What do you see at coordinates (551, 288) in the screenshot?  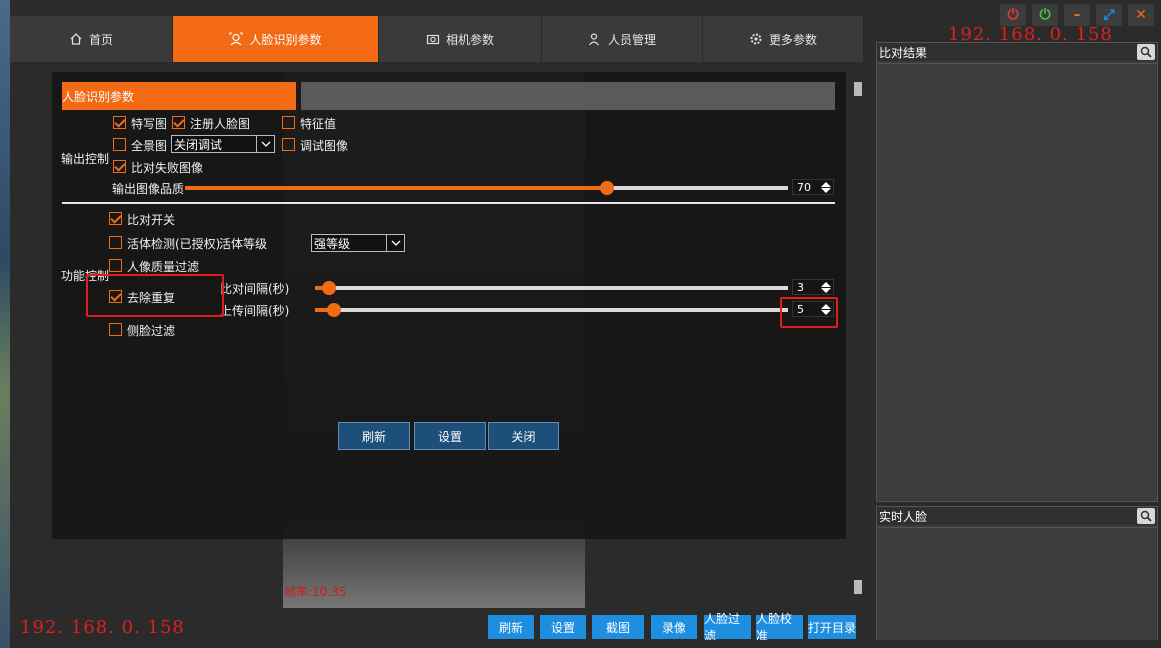 I see `compare-interval-slider` at bounding box center [551, 288].